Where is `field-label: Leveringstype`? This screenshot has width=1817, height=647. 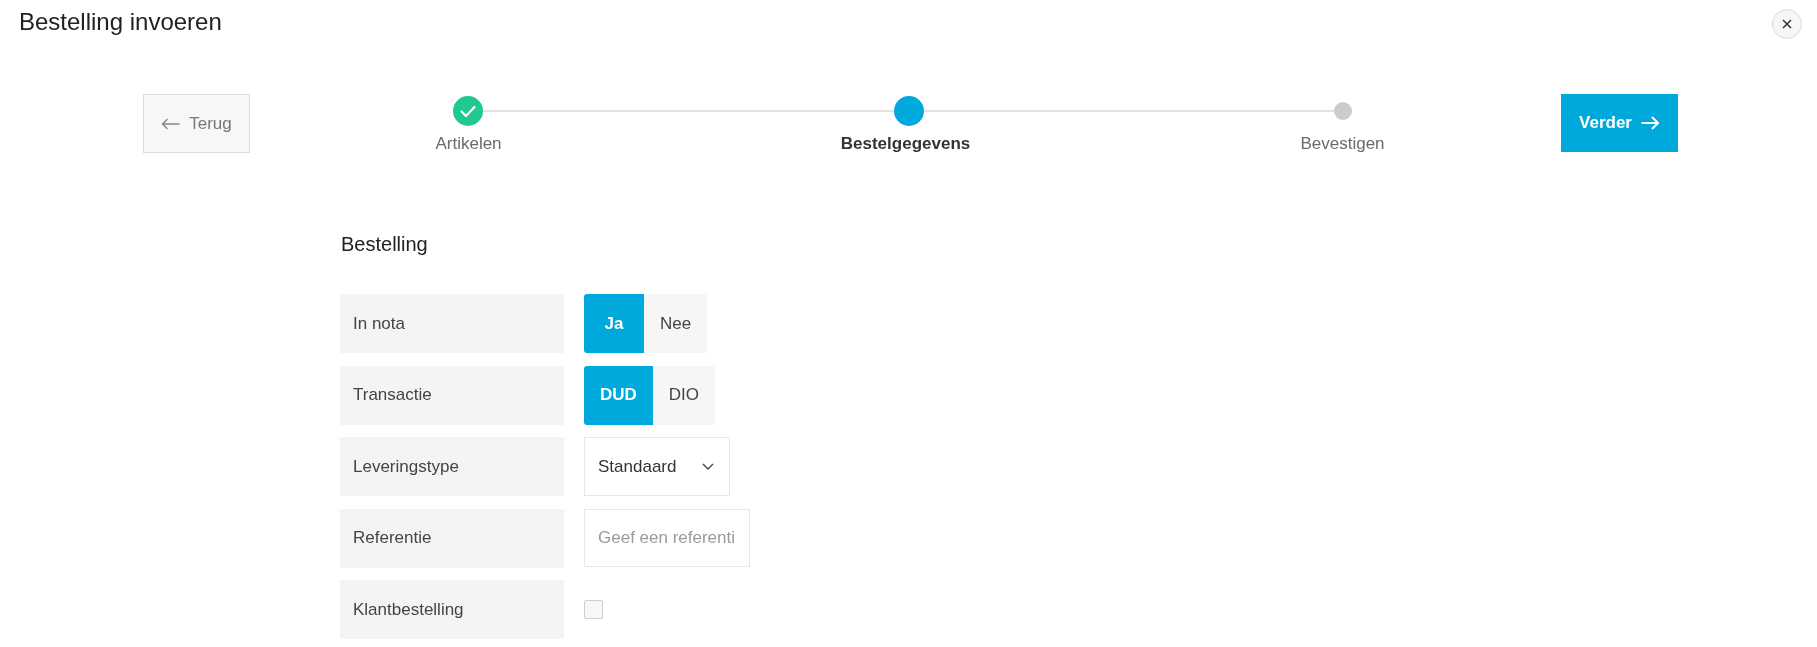 field-label: Leveringstype is located at coordinates (452, 466).